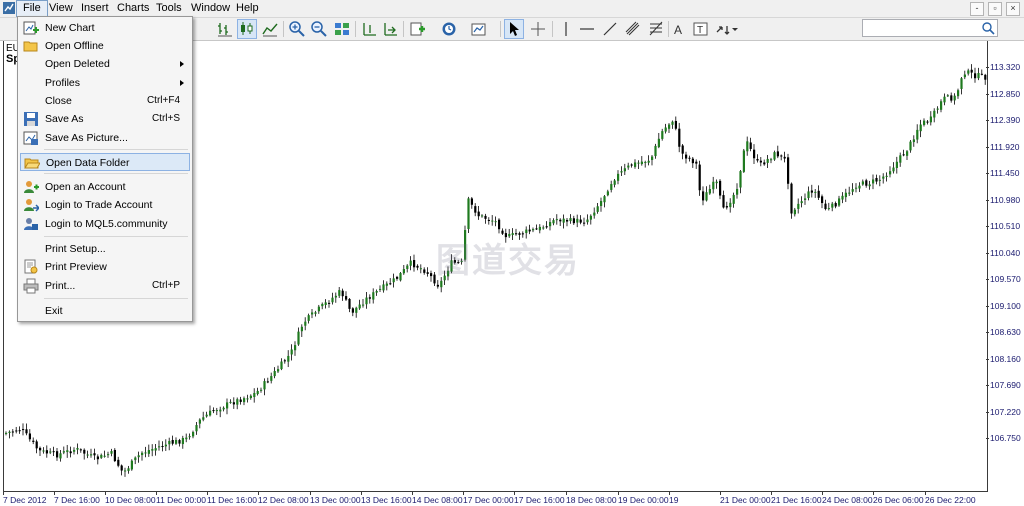 The height and width of the screenshot is (506, 1024). I want to click on templates-icon, so click(479, 29).